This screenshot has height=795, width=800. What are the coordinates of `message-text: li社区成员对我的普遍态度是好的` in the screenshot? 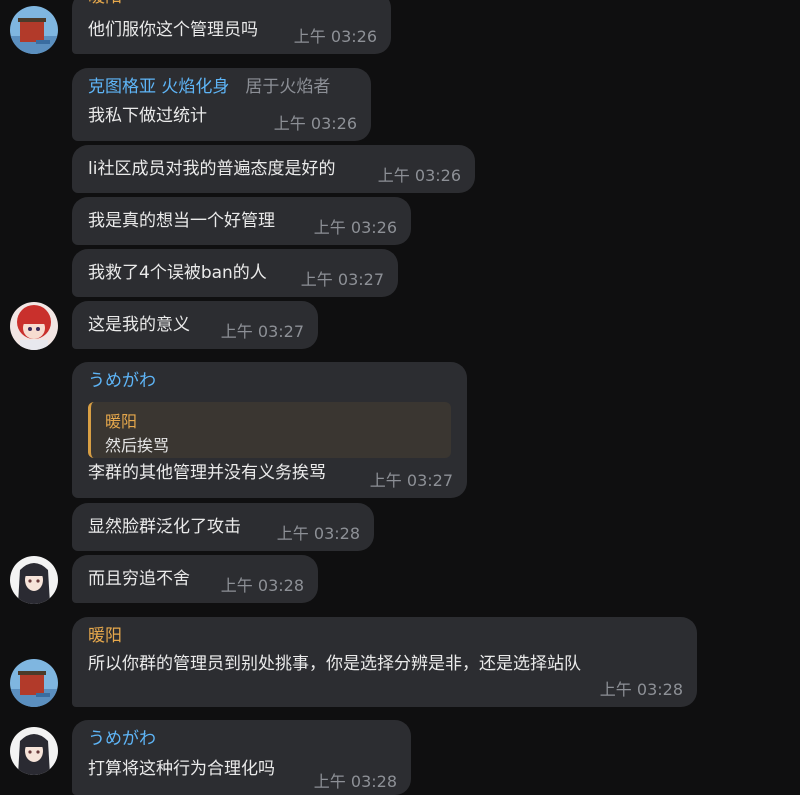 It's located at (212, 169).